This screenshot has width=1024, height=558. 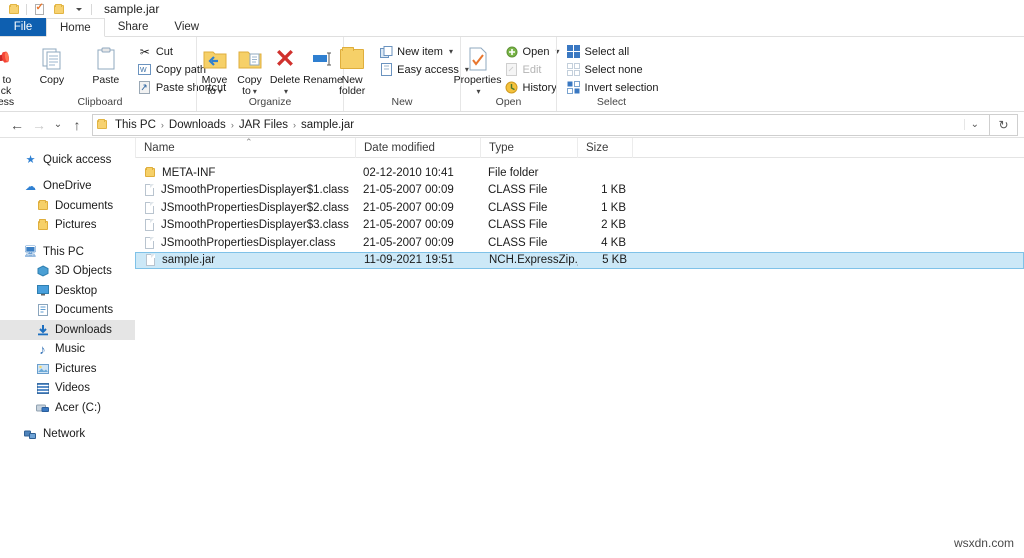 I want to click on properties-button: Properties ▾, so click(x=477, y=69).